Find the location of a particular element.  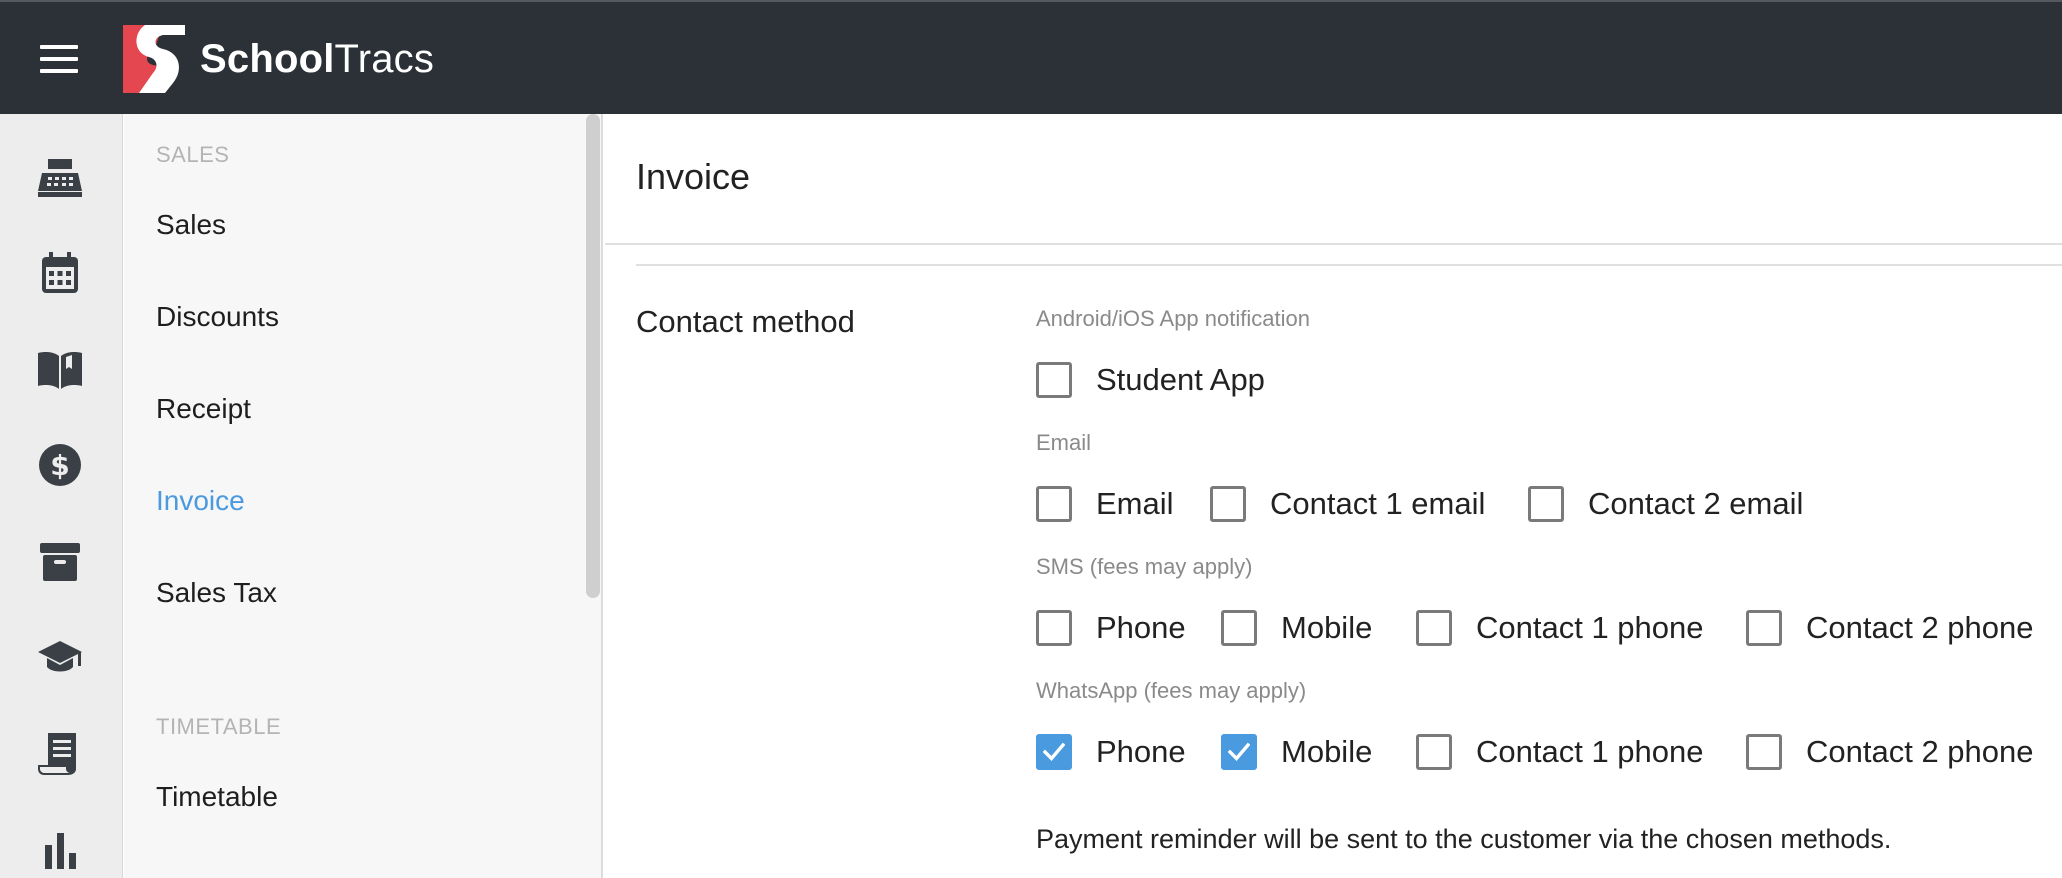

group-label-app: Android/iOS App notification is located at coordinates (1173, 318).